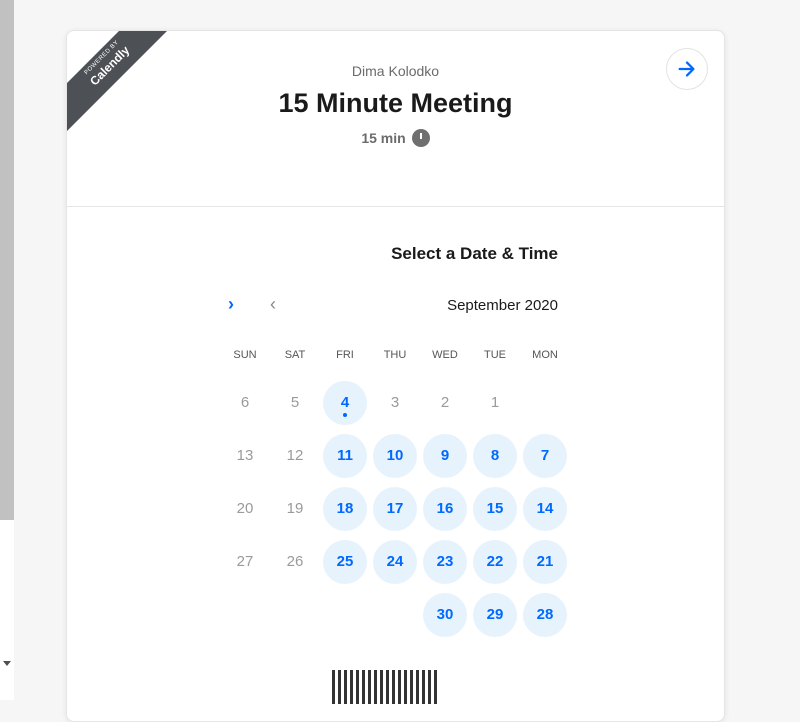  I want to click on calendar-cell: 12, so click(295, 455).